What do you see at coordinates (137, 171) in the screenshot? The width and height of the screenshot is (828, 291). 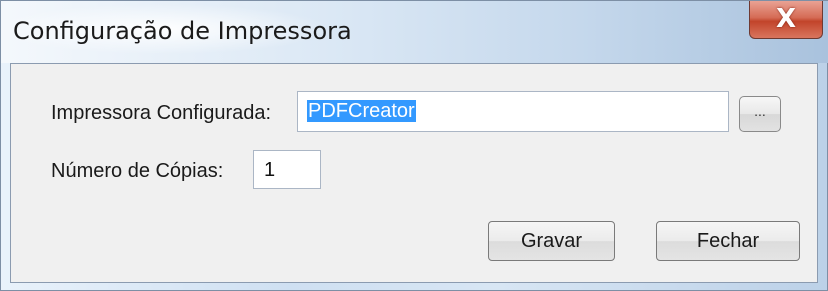 I see `copies-label: Número de Cópias:` at bounding box center [137, 171].